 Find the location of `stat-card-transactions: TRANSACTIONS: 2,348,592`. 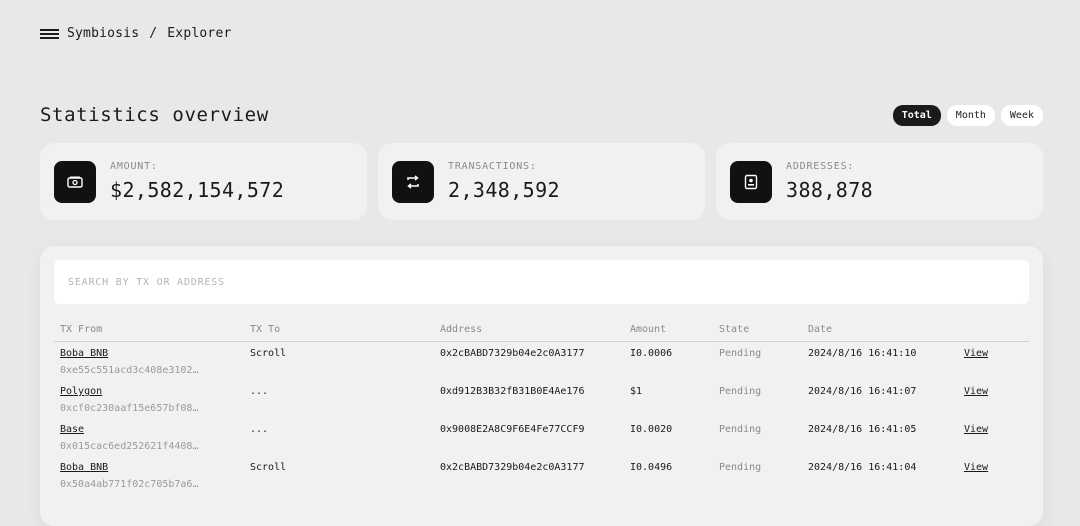

stat-card-transactions: TRANSACTIONS: 2,348,592 is located at coordinates (541, 181).